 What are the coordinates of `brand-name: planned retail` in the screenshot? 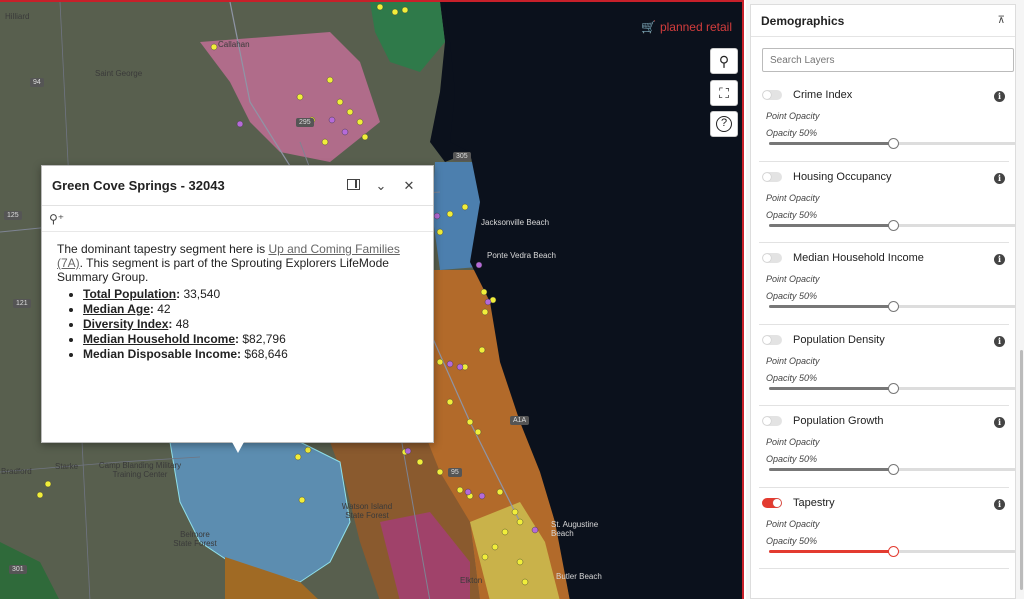 It's located at (695, 27).